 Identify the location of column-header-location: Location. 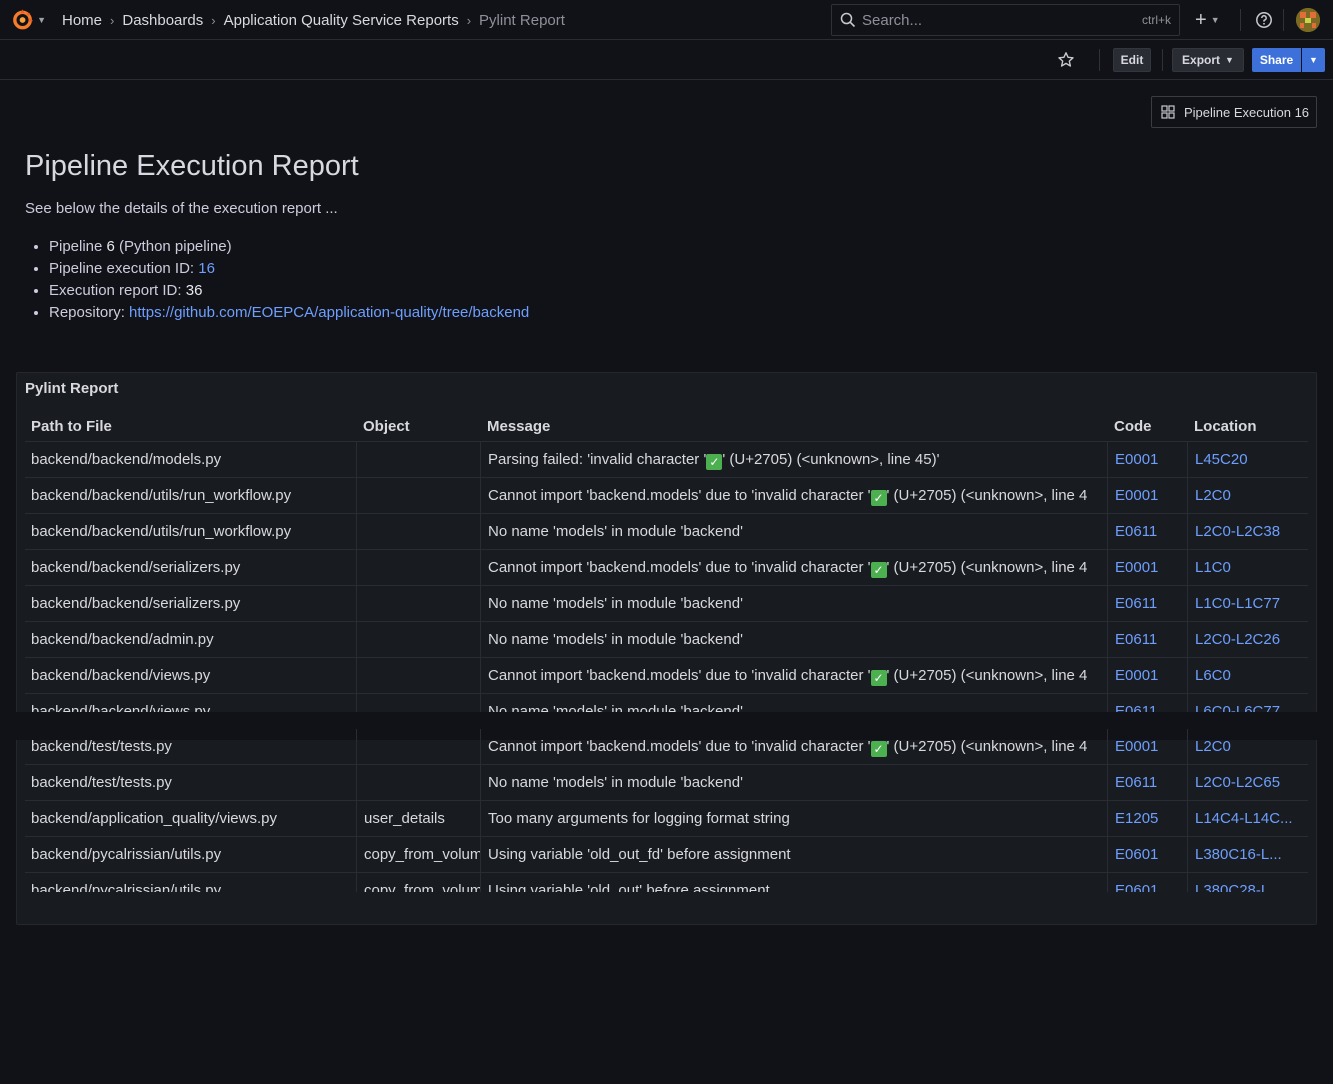
(1225, 426).